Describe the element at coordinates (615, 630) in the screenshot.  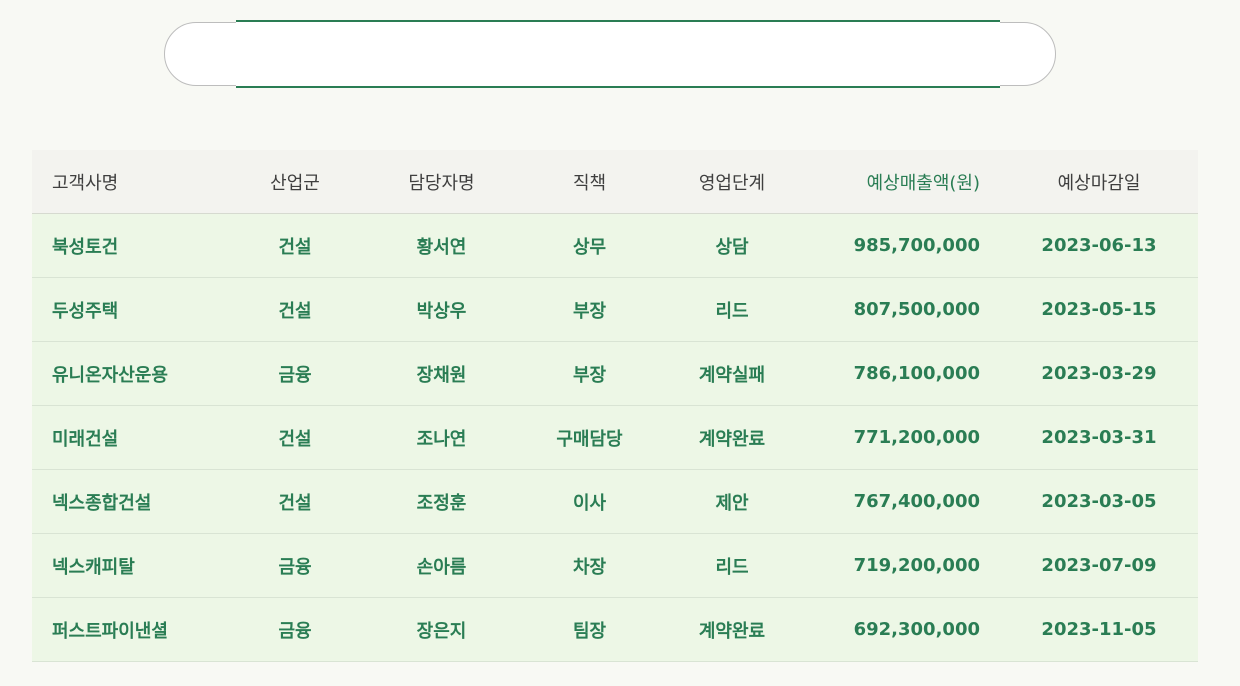
I see `table-row: 퍼스트파이낸셜 금융 장은지 팀장 계약완료 692,300,000 2023-11-05` at that location.